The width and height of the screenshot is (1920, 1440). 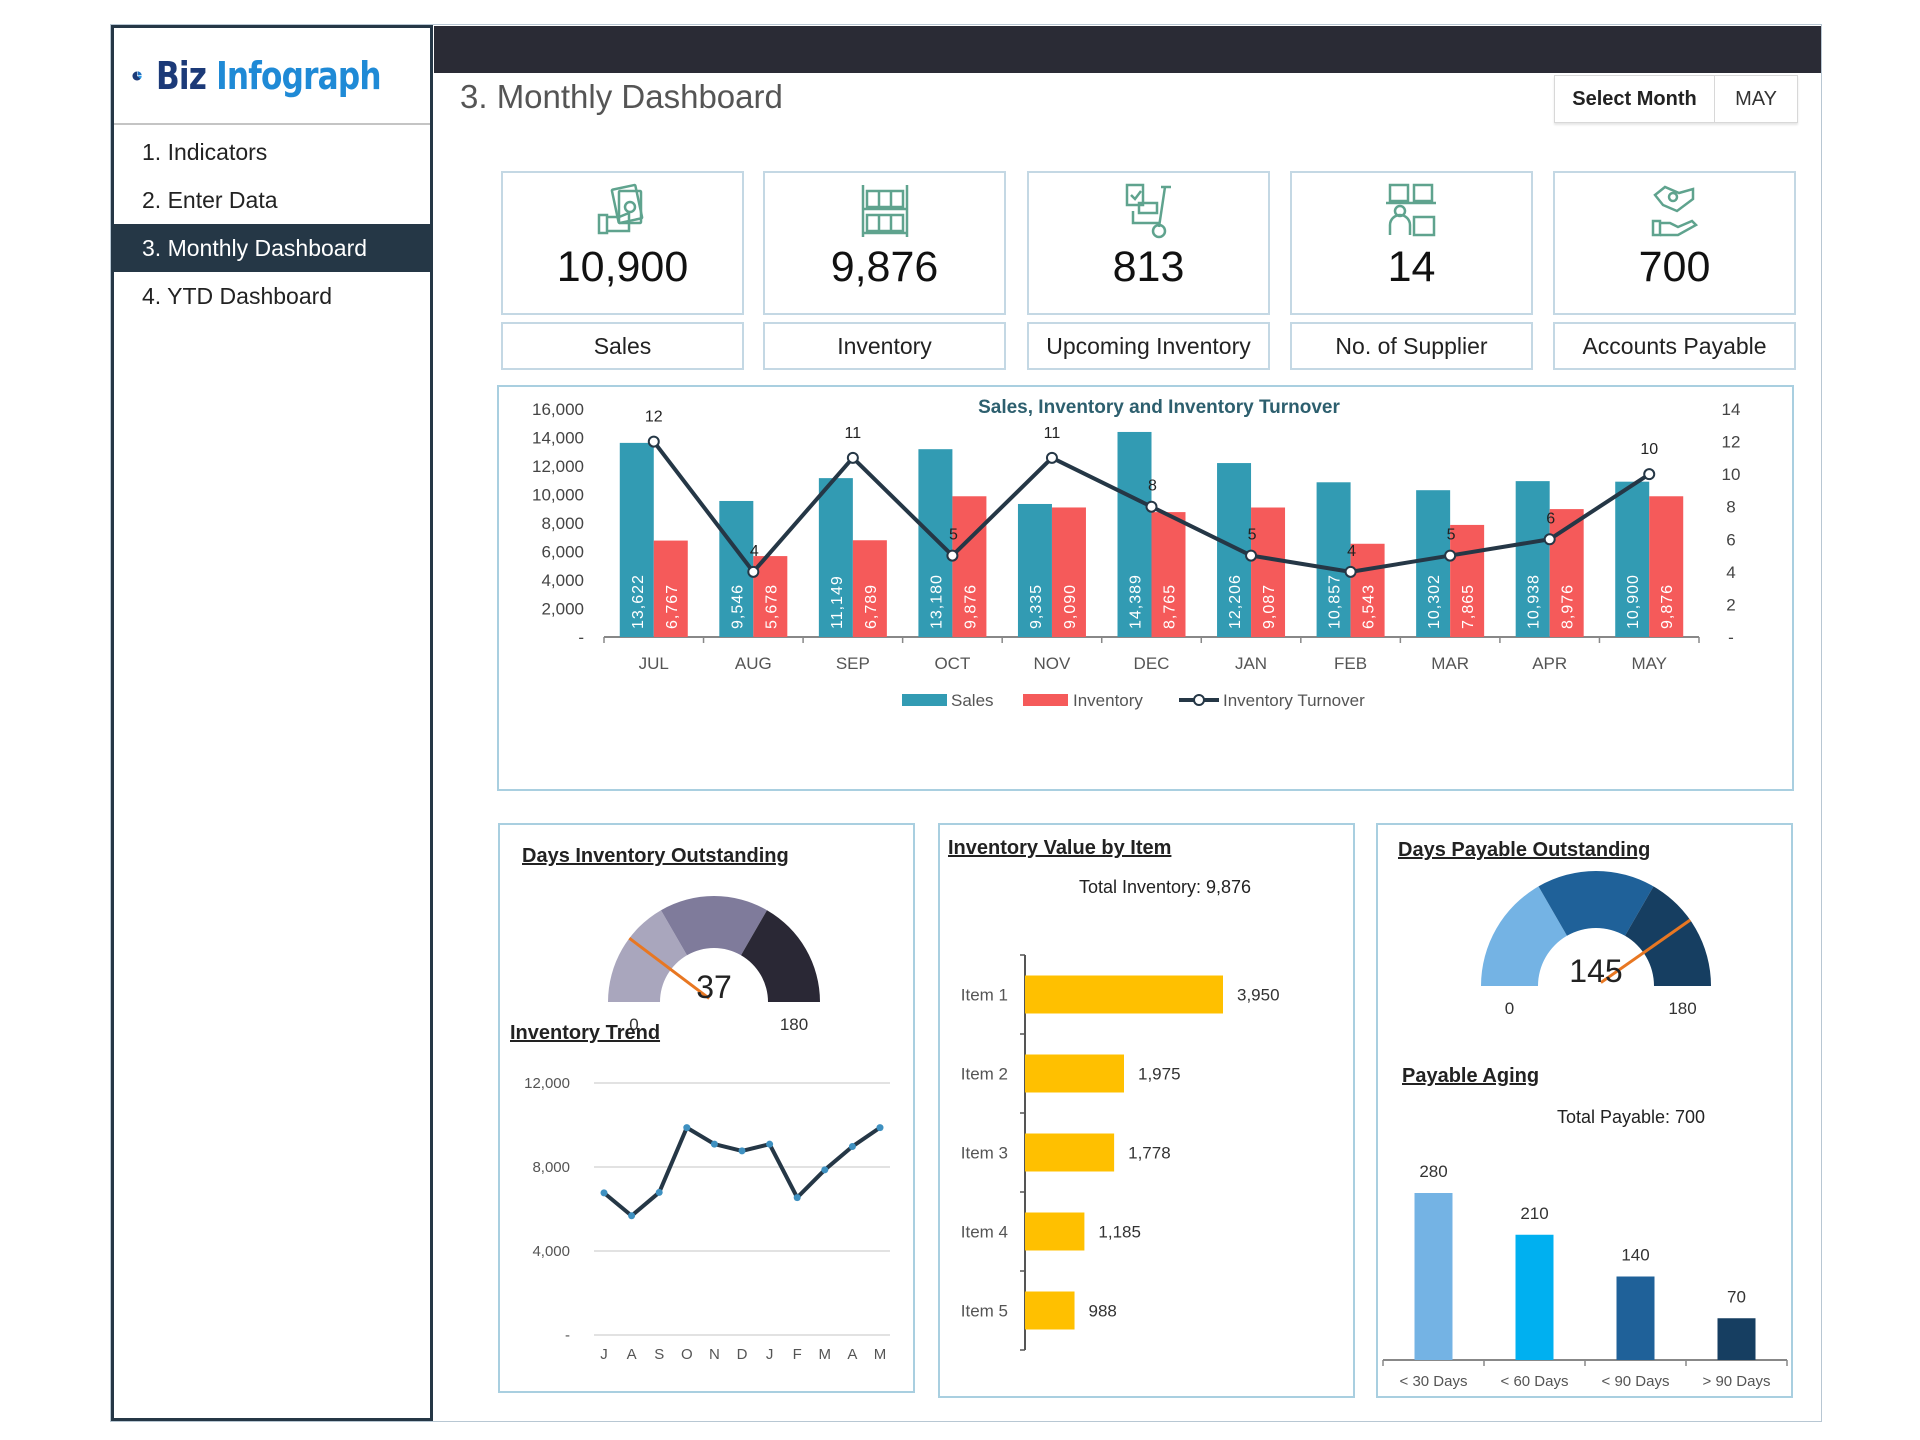 What do you see at coordinates (632, 1354) in the screenshot?
I see `x-tick-label: A` at bounding box center [632, 1354].